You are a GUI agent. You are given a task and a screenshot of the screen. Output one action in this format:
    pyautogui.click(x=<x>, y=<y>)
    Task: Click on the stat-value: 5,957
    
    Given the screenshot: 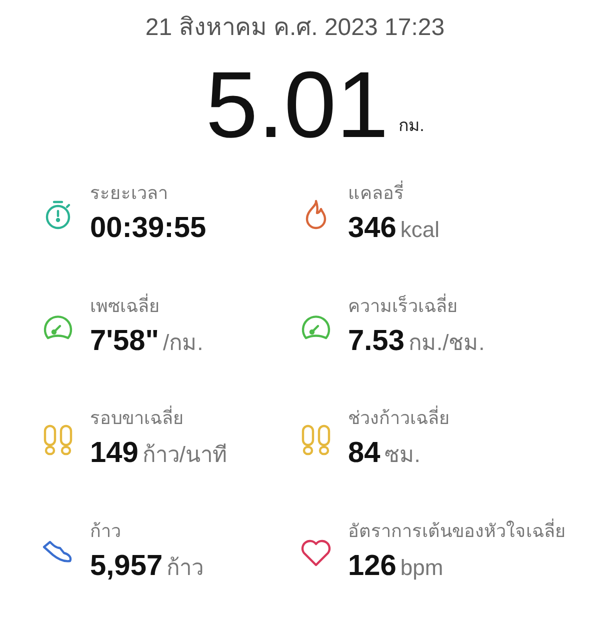 What is the action you would take?
    pyautogui.click(x=126, y=566)
    